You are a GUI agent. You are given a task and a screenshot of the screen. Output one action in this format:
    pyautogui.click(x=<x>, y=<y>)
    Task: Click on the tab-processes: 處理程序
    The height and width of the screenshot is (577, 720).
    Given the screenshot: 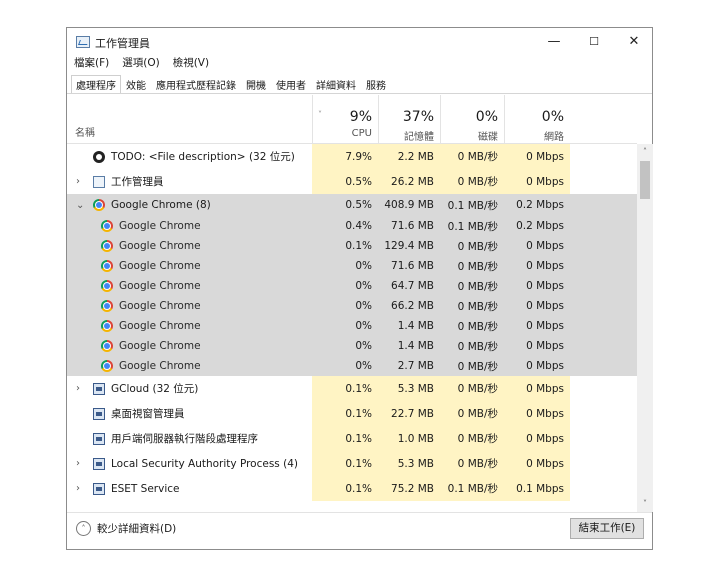 What is the action you would take?
    pyautogui.click(x=96, y=84)
    